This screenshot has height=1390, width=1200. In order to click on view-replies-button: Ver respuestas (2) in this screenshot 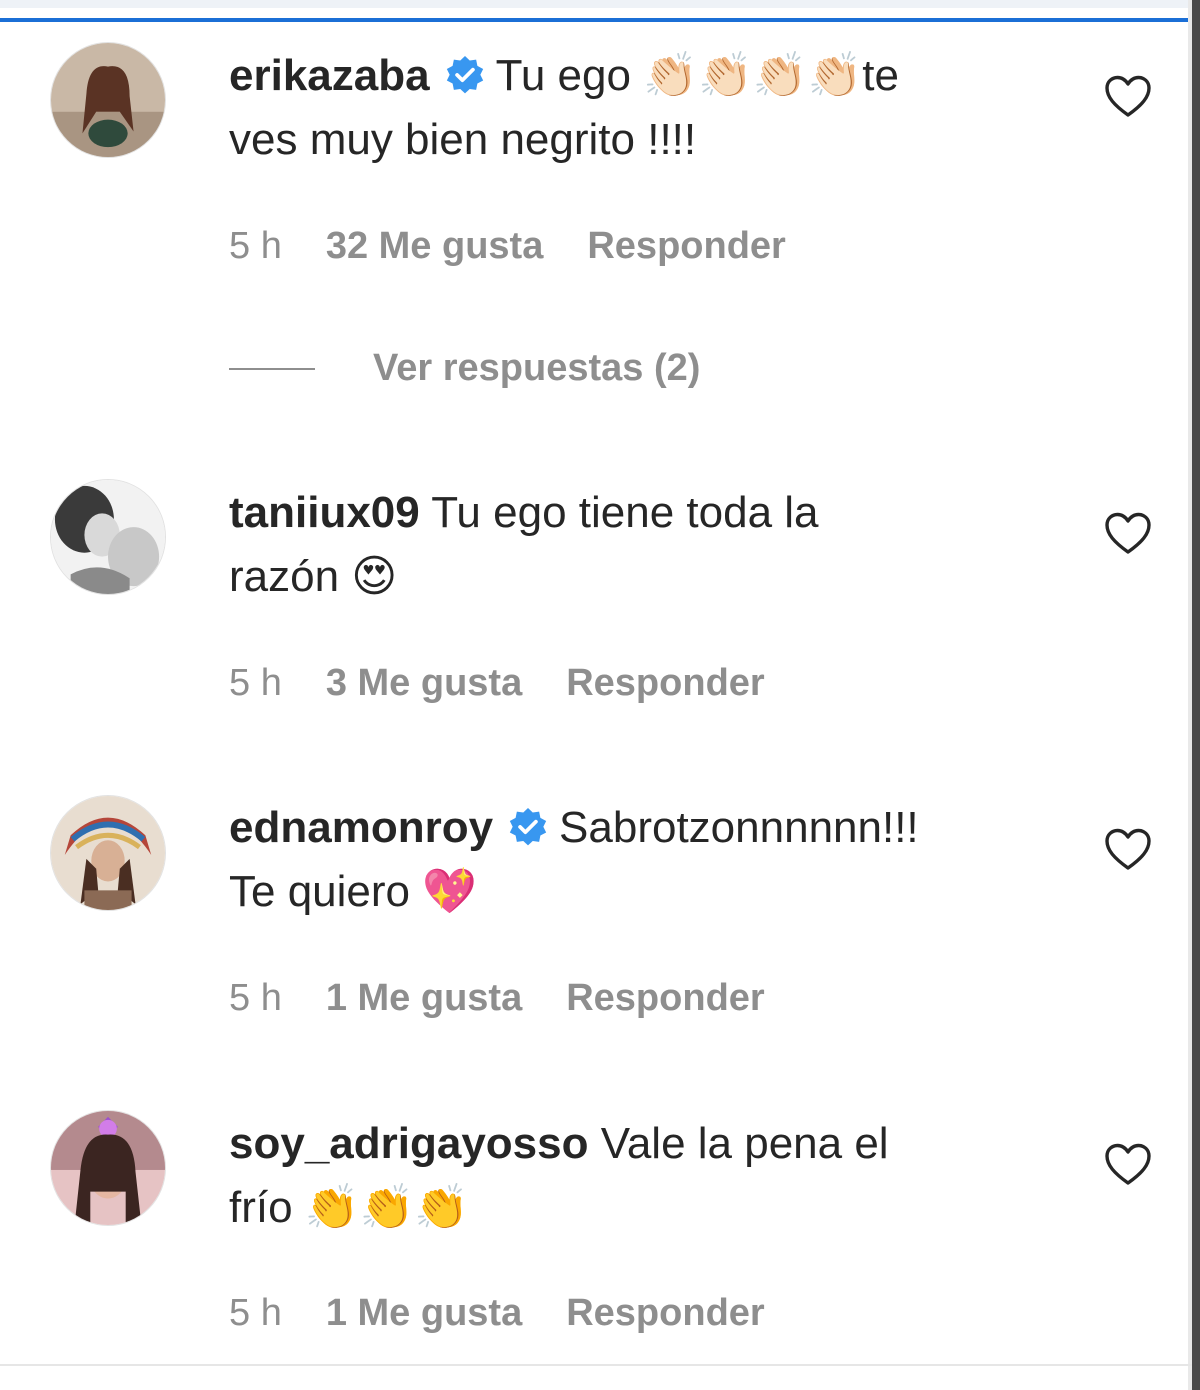, I will do `click(464, 368)`.